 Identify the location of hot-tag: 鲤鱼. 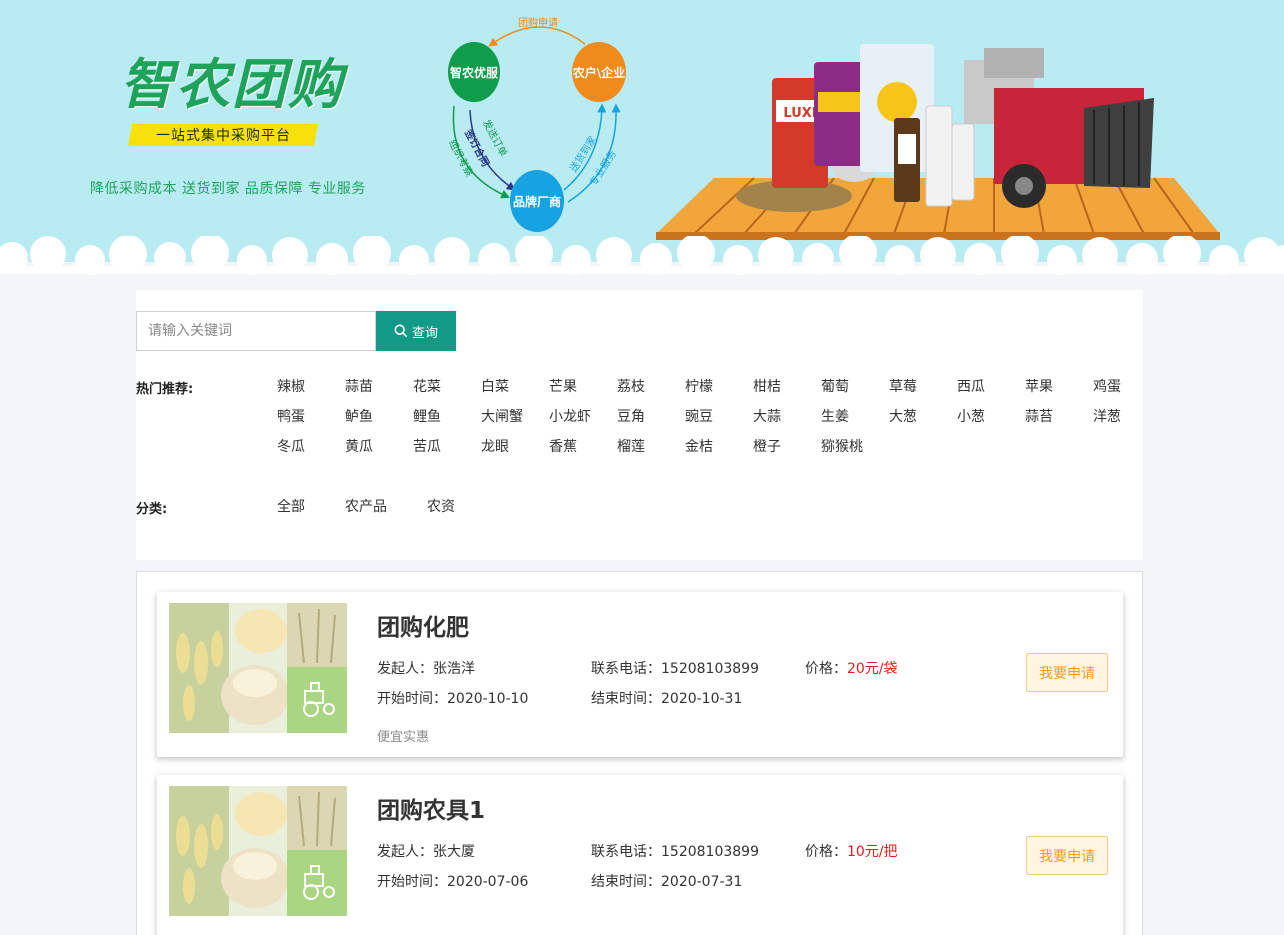
(427, 416).